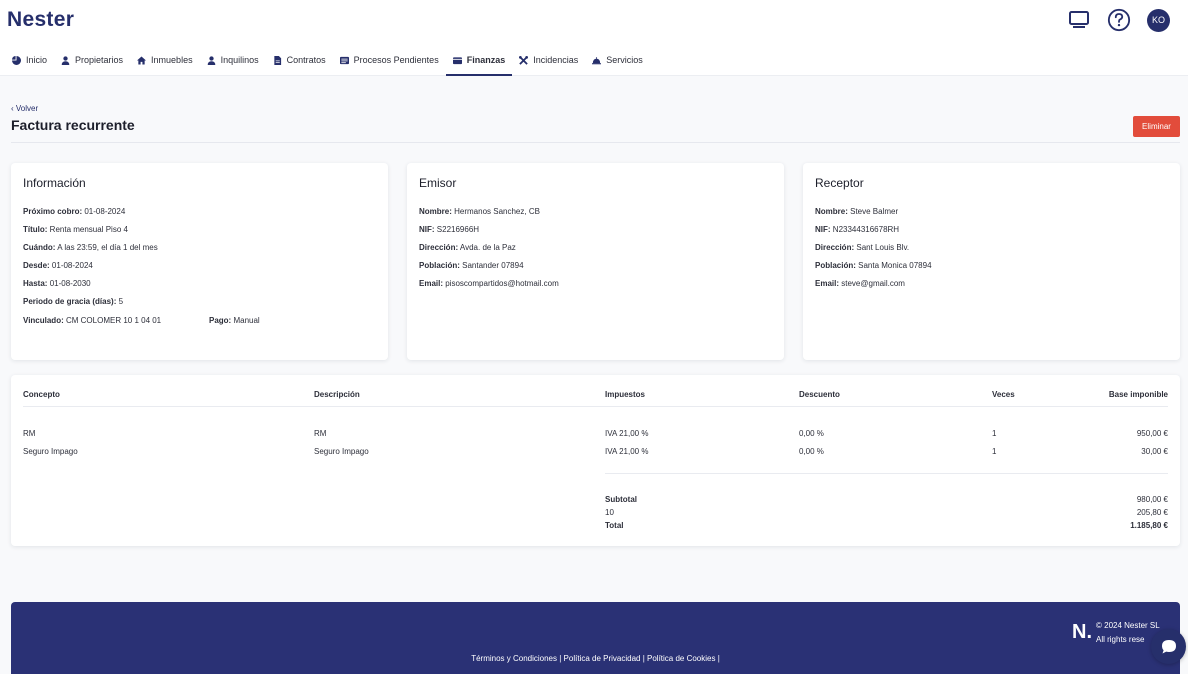  Describe the element at coordinates (597, 60) in the screenshot. I see `service-bell-icon` at that location.